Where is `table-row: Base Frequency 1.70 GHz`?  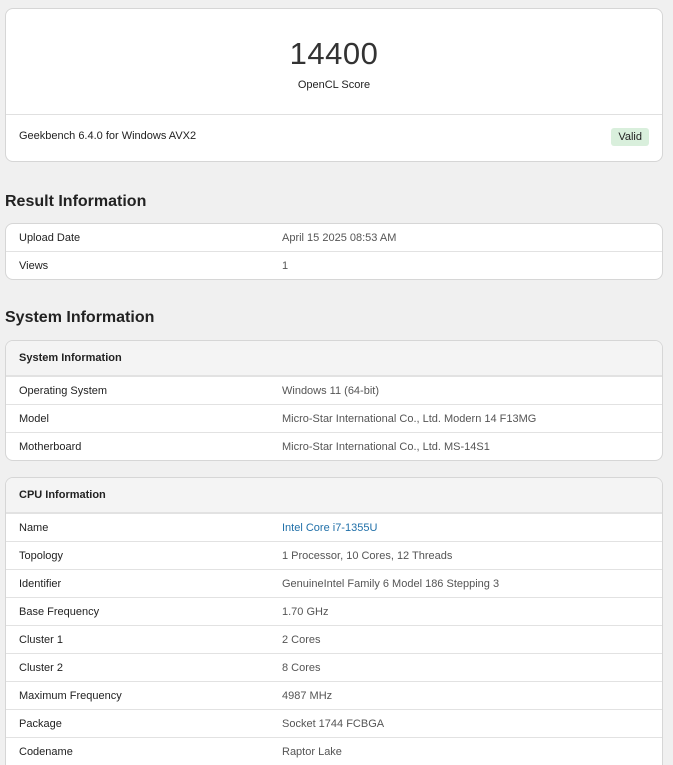
table-row: Base Frequency 1.70 GHz is located at coordinates (334, 611).